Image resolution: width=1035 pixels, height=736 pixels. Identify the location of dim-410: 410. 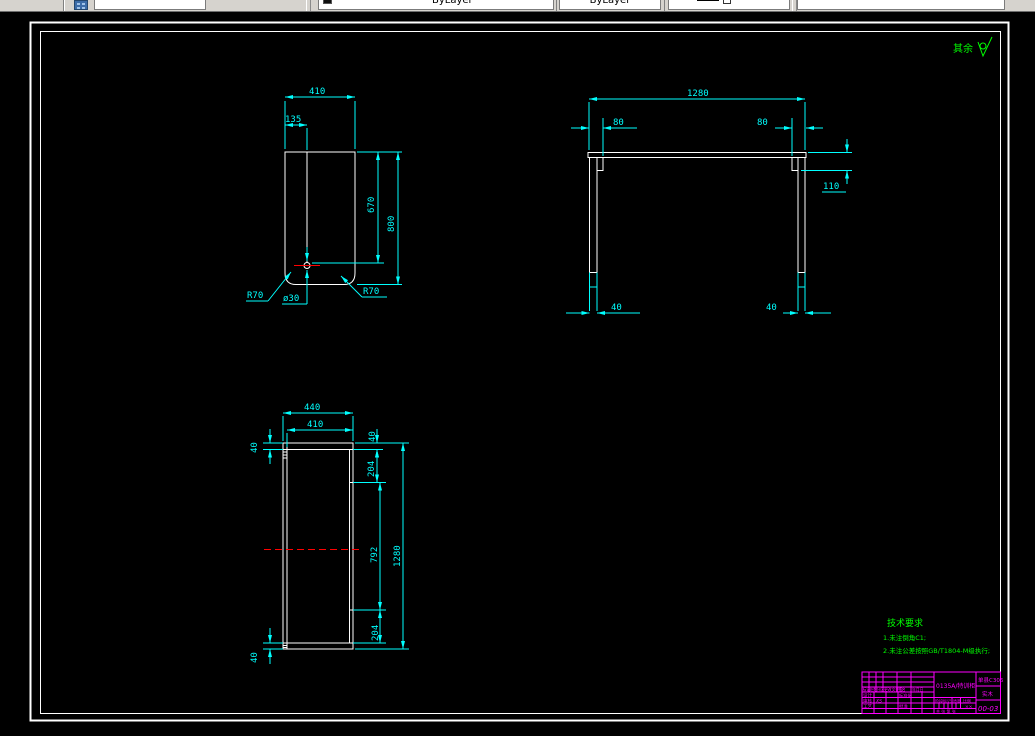
(317, 92).